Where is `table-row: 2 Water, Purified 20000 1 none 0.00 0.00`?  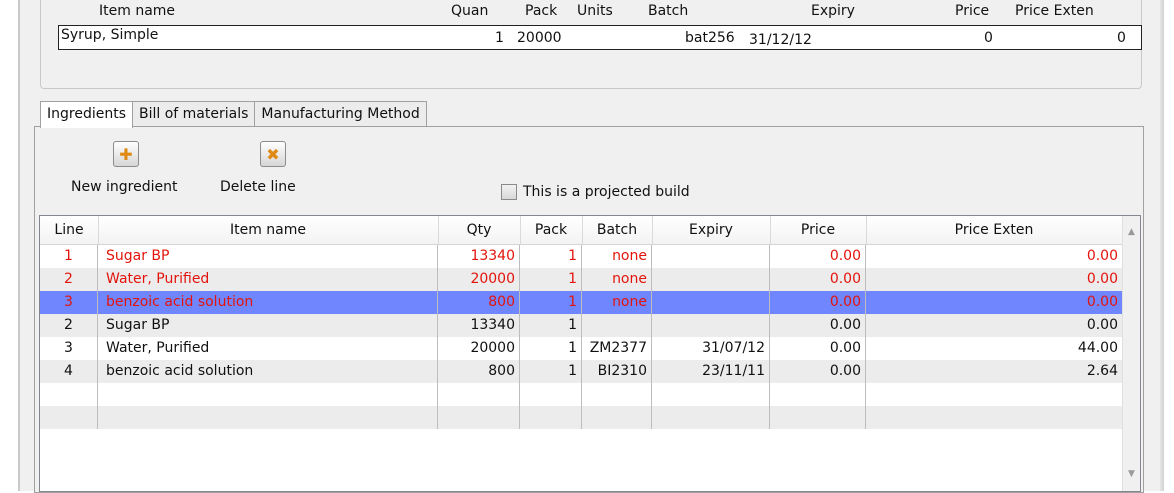 table-row: 2 Water, Purified 20000 1 none 0.00 0.00 is located at coordinates (581, 279).